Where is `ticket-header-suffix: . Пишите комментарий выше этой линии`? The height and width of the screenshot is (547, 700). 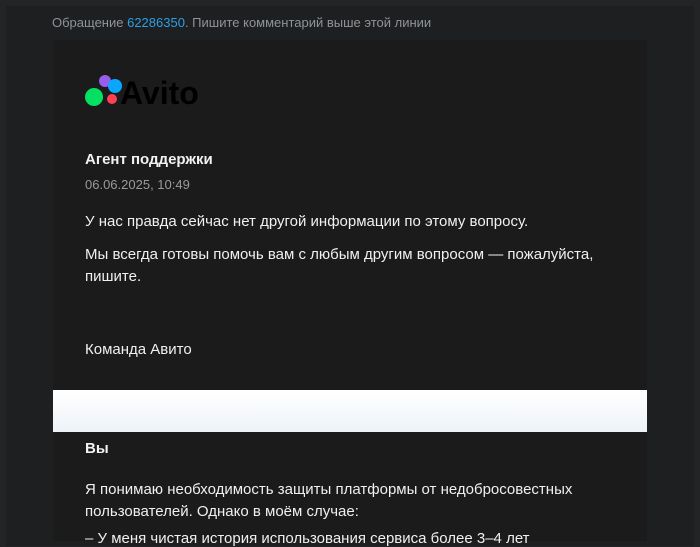 ticket-header-suffix: . Пишите комментарий выше этой линии is located at coordinates (308, 22).